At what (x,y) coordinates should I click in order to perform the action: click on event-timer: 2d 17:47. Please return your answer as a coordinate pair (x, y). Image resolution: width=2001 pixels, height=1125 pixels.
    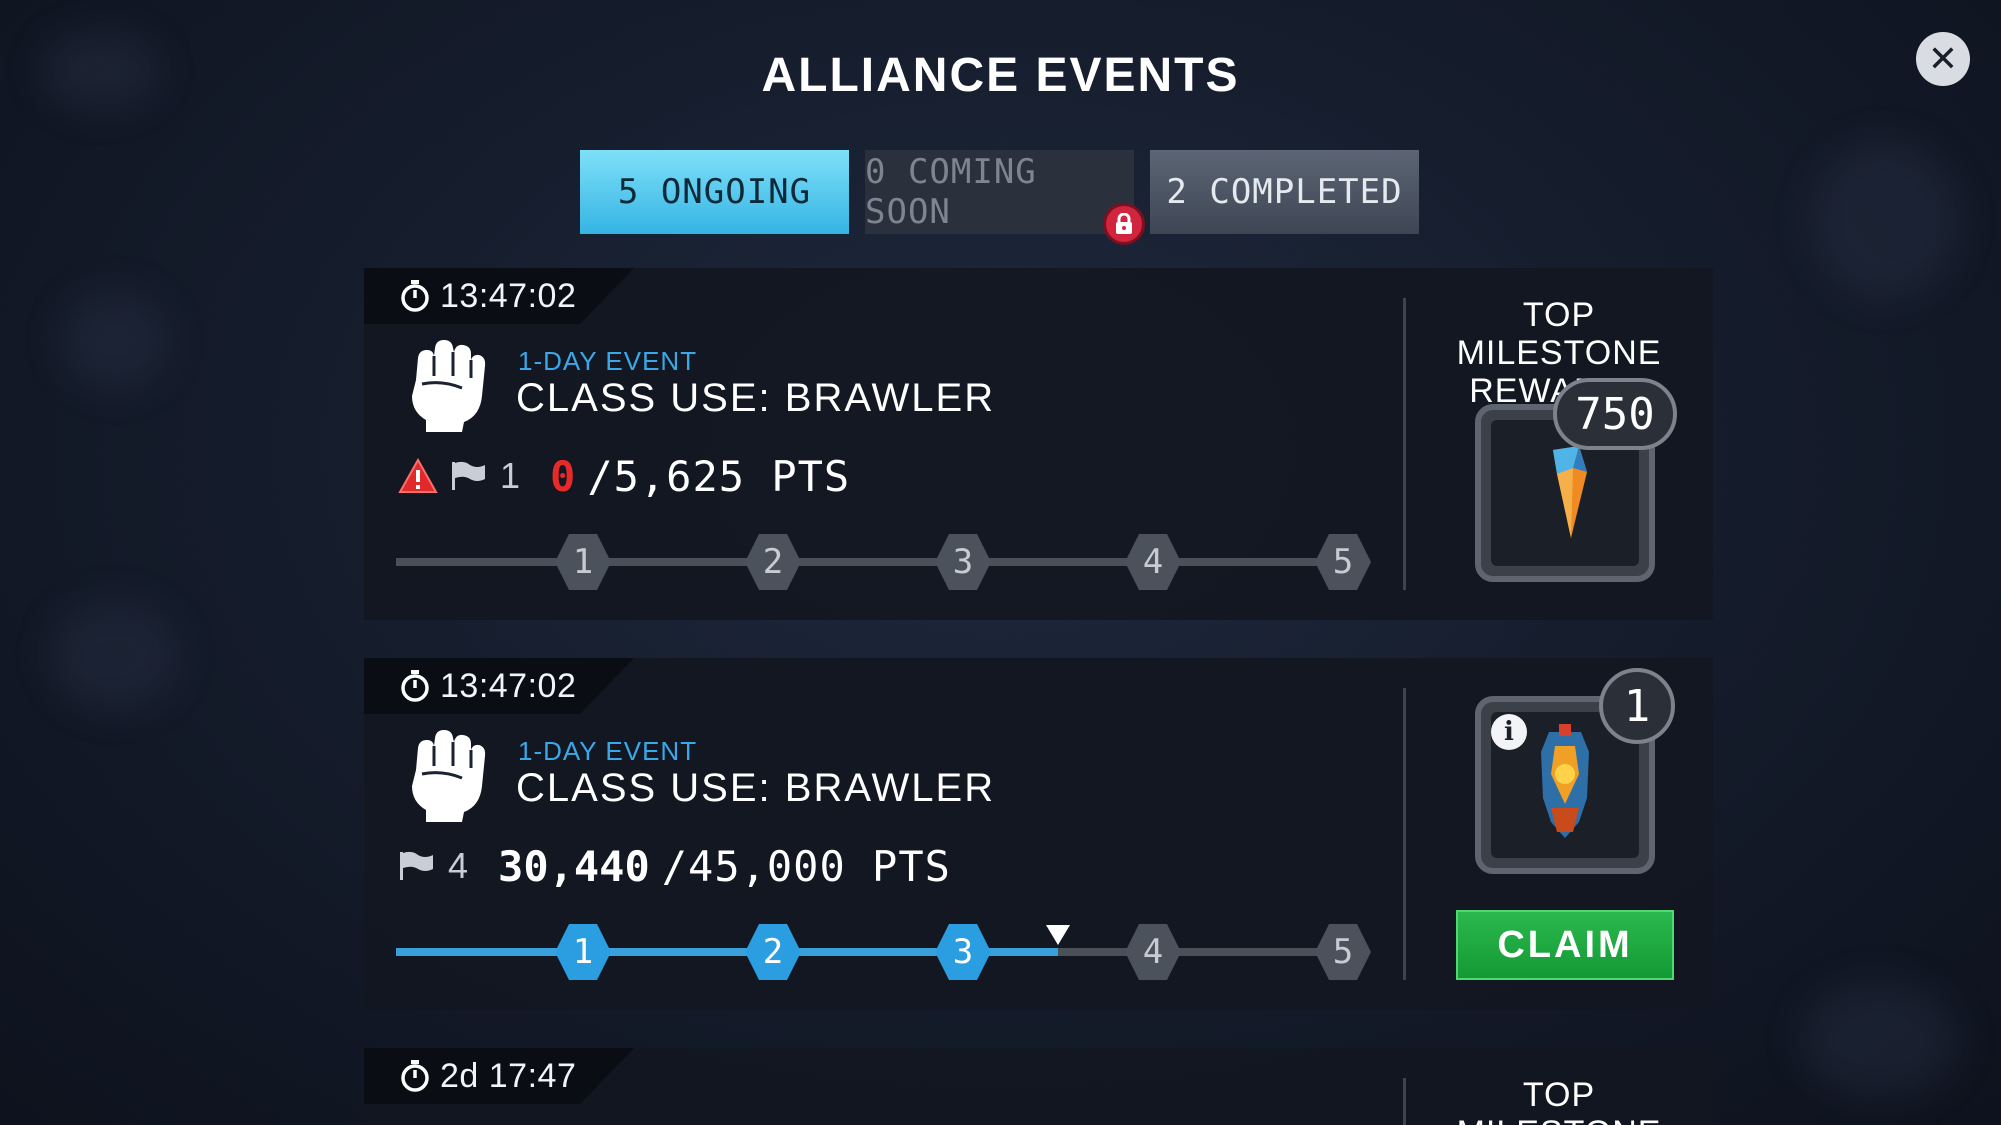
    Looking at the image, I should click on (499, 1076).